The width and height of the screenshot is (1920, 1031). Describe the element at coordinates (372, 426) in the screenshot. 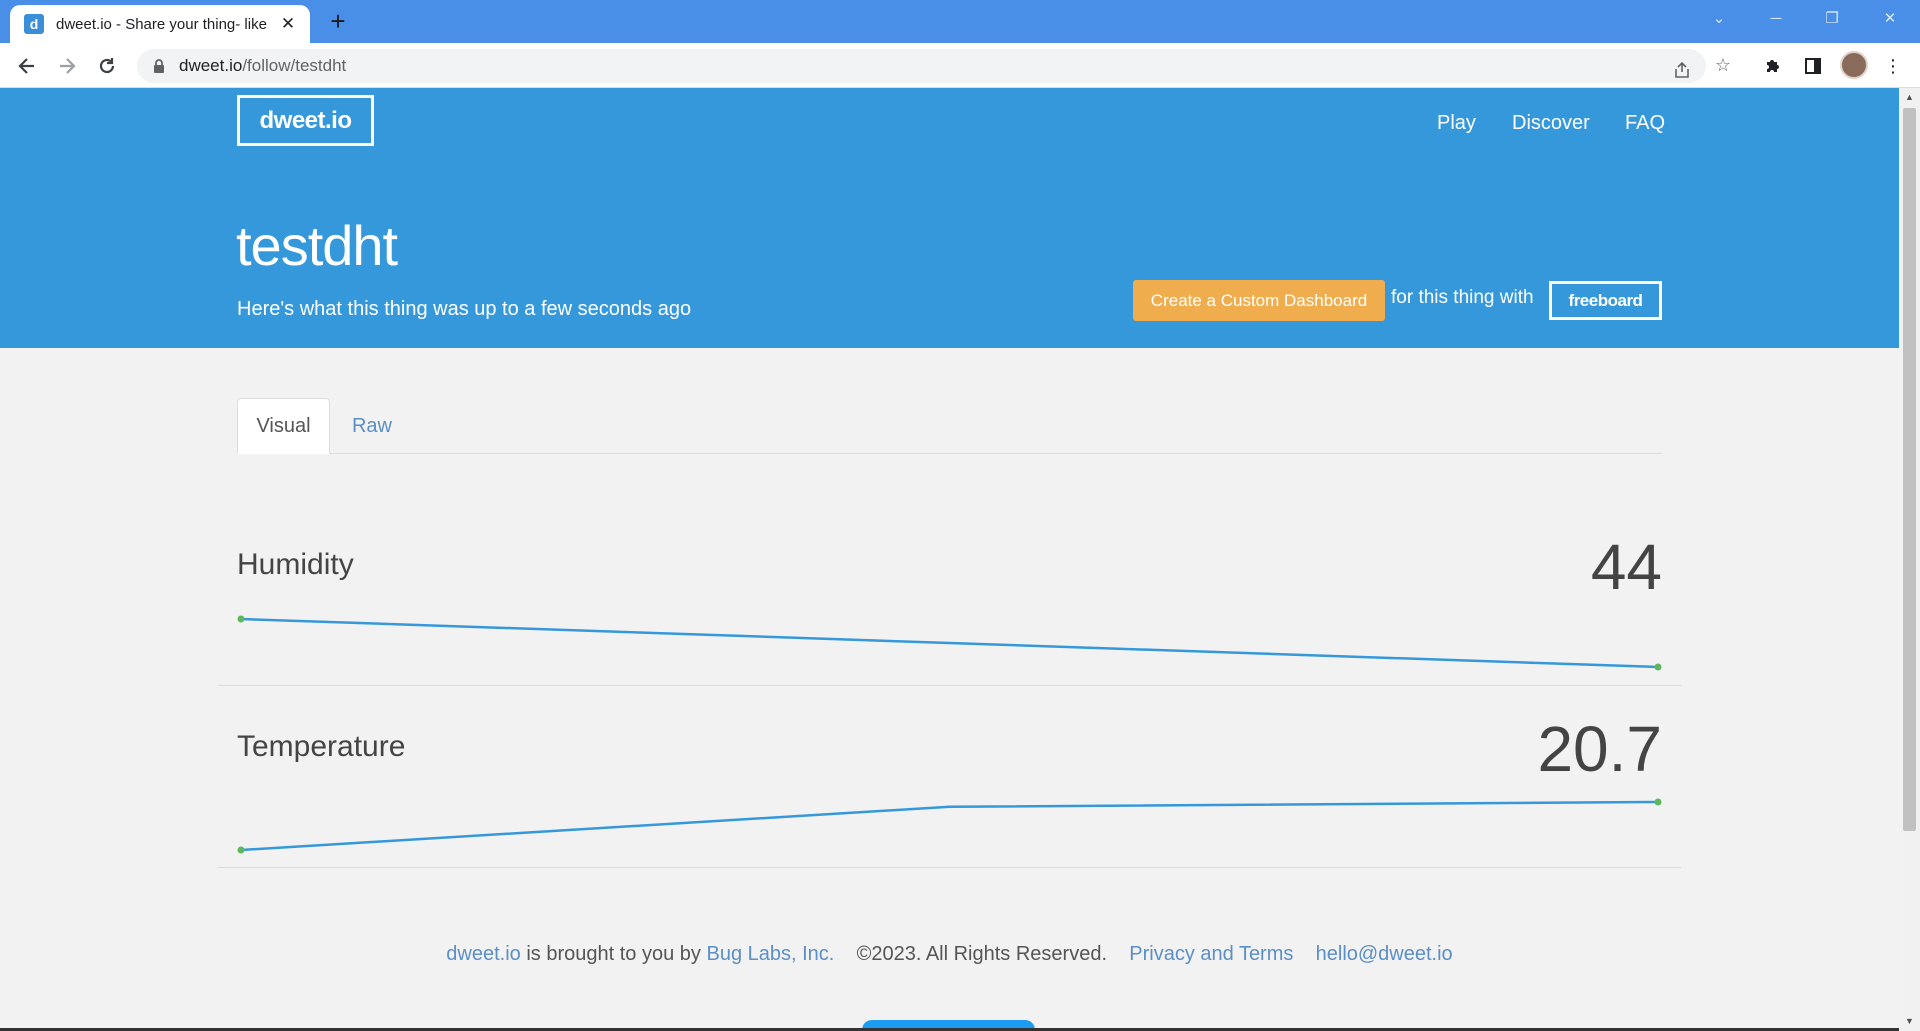

I see `tab-raw: Raw` at that location.